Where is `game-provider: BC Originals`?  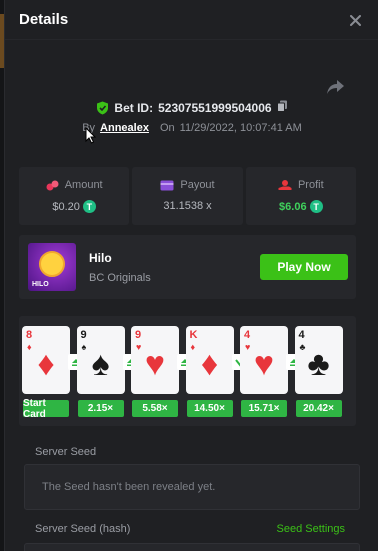
game-provider: BC Originals is located at coordinates (120, 278).